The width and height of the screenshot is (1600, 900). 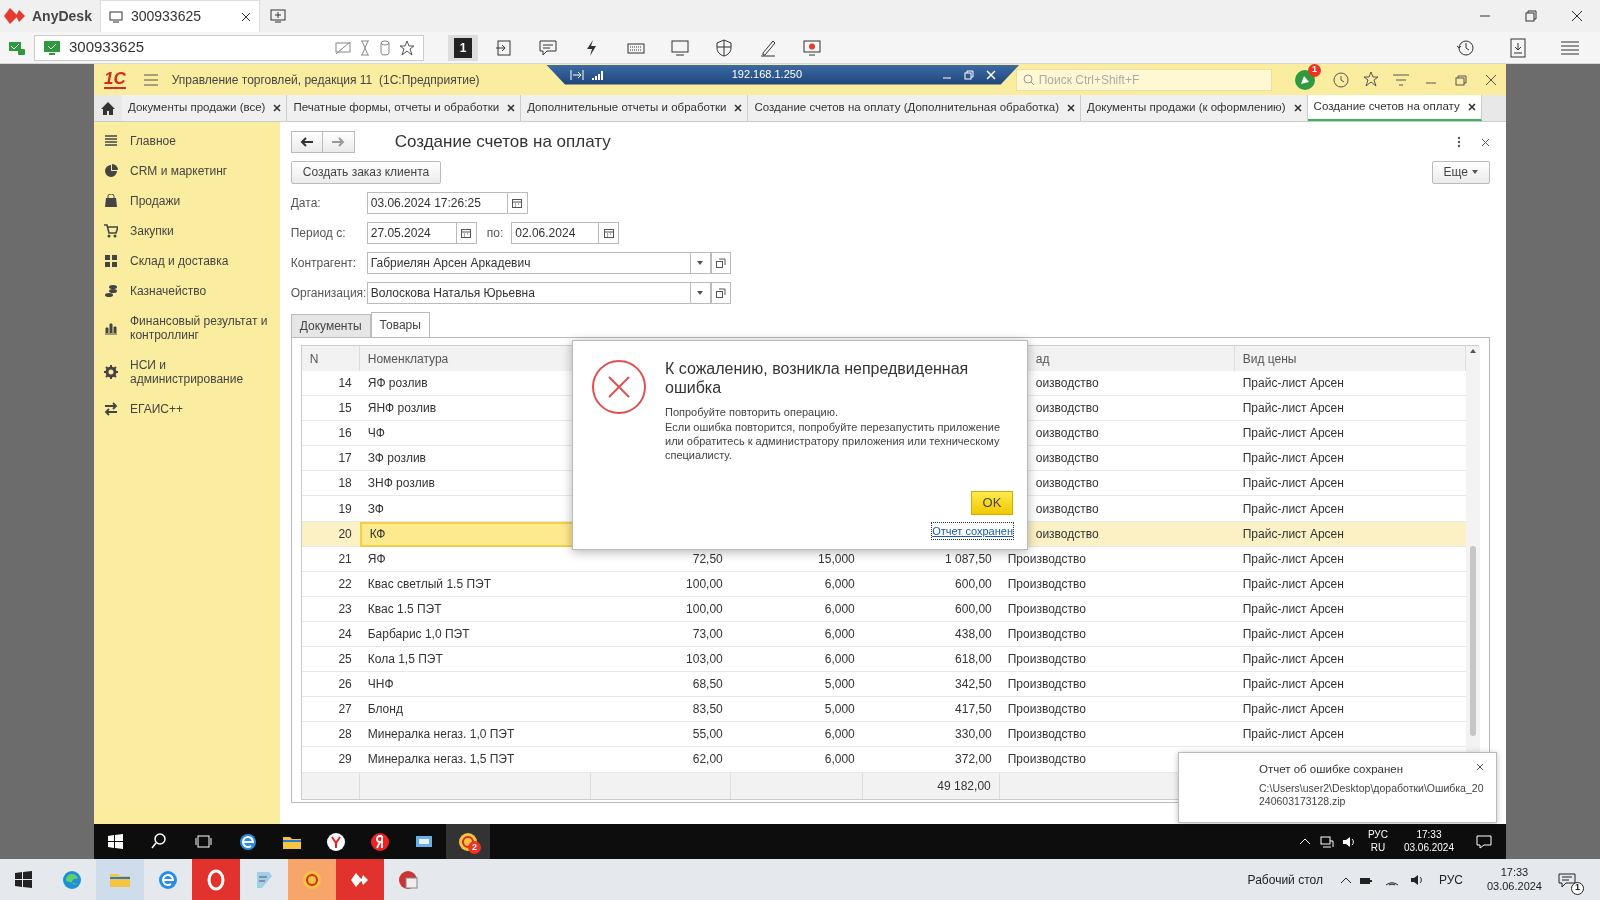 What do you see at coordinates (528, 263) in the screenshot?
I see `select-field: Габриелян Арсен Аркадевич` at bounding box center [528, 263].